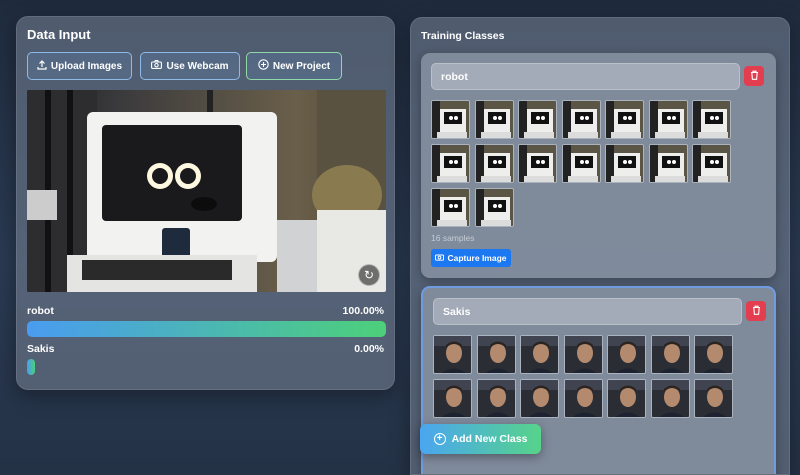 Image resolution: width=800 pixels, height=475 pixels. I want to click on new-project-label: New Project, so click(301, 66).